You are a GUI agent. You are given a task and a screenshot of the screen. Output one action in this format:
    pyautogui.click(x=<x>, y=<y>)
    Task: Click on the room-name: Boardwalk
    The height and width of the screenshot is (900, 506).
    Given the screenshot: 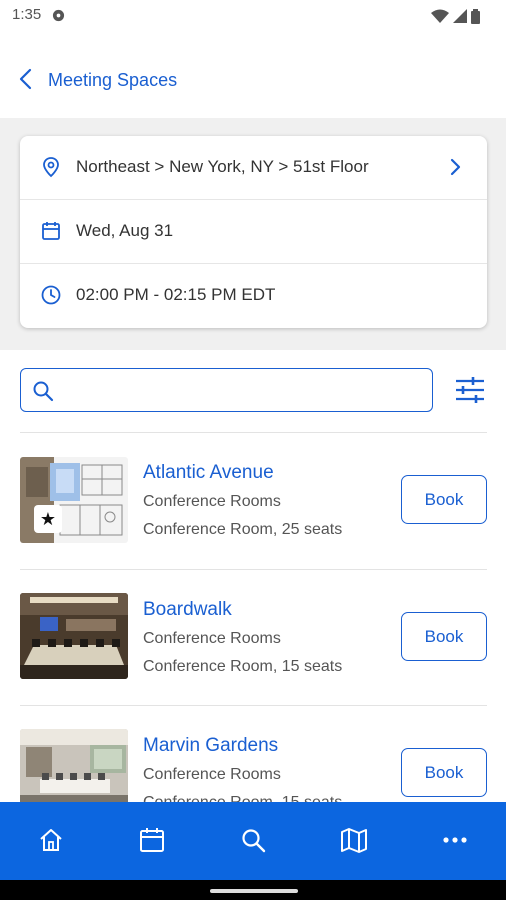 What is the action you would take?
    pyautogui.click(x=187, y=610)
    